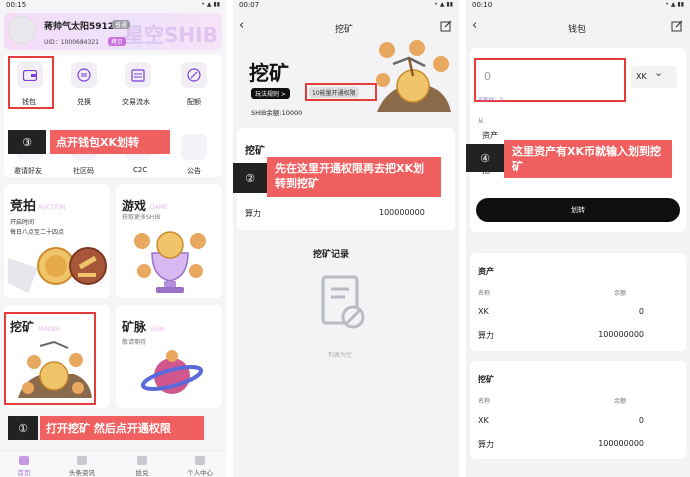 Image resolution: width=690 pixels, height=477 pixels. Describe the element at coordinates (343, 302) in the screenshot. I see `empty-list-icon` at that location.